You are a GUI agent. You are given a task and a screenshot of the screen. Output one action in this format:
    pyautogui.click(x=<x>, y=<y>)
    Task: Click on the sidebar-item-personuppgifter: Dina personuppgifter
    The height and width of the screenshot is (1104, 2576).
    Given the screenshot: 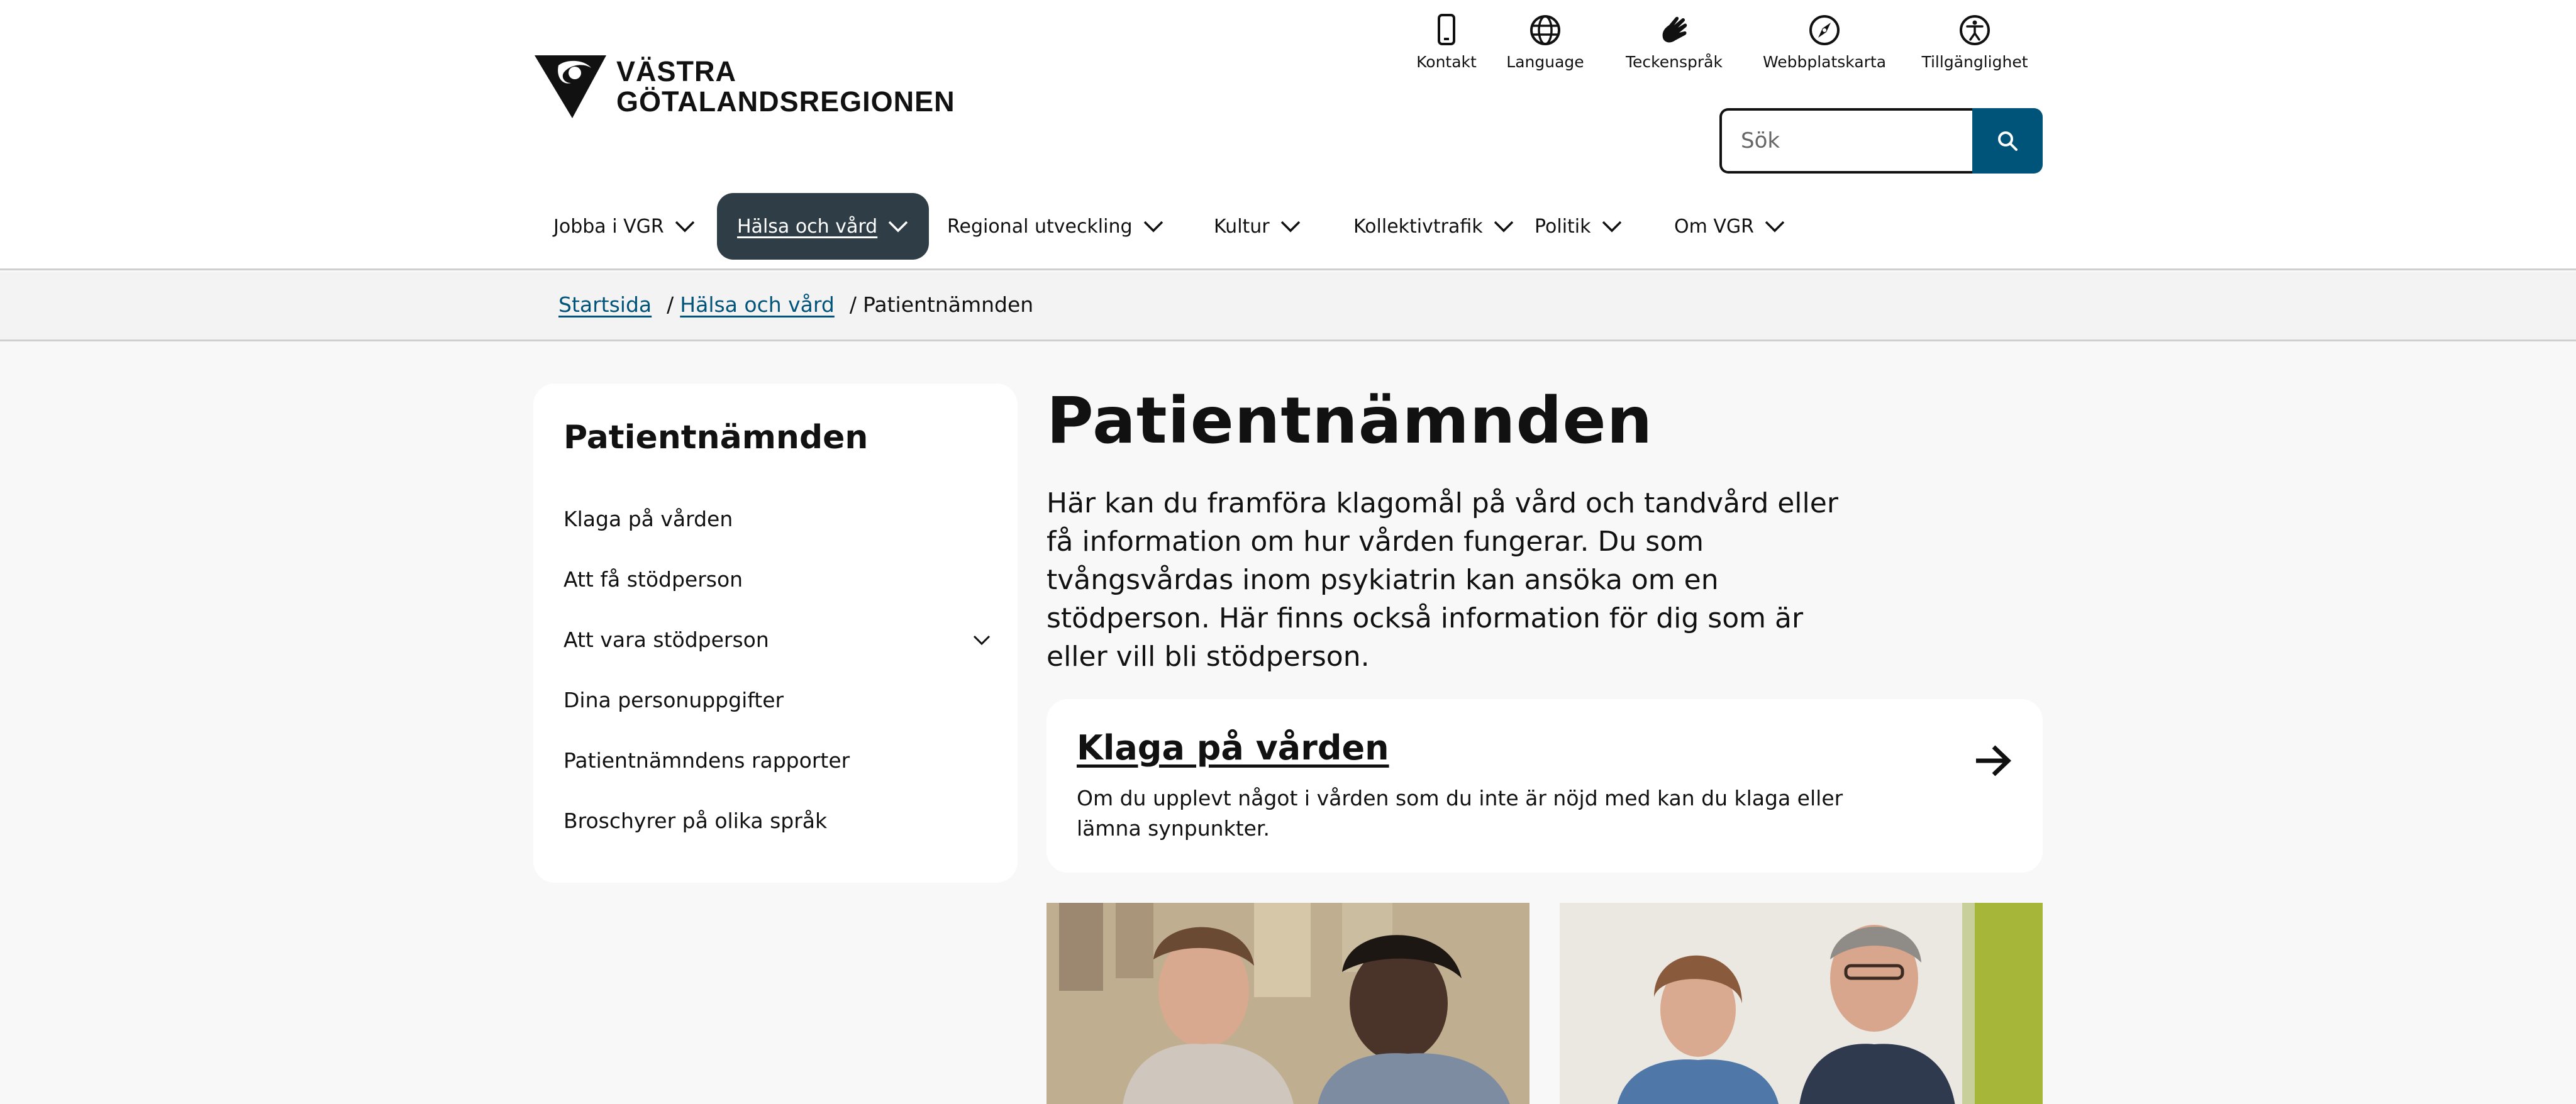 What is the action you would take?
    pyautogui.click(x=777, y=700)
    